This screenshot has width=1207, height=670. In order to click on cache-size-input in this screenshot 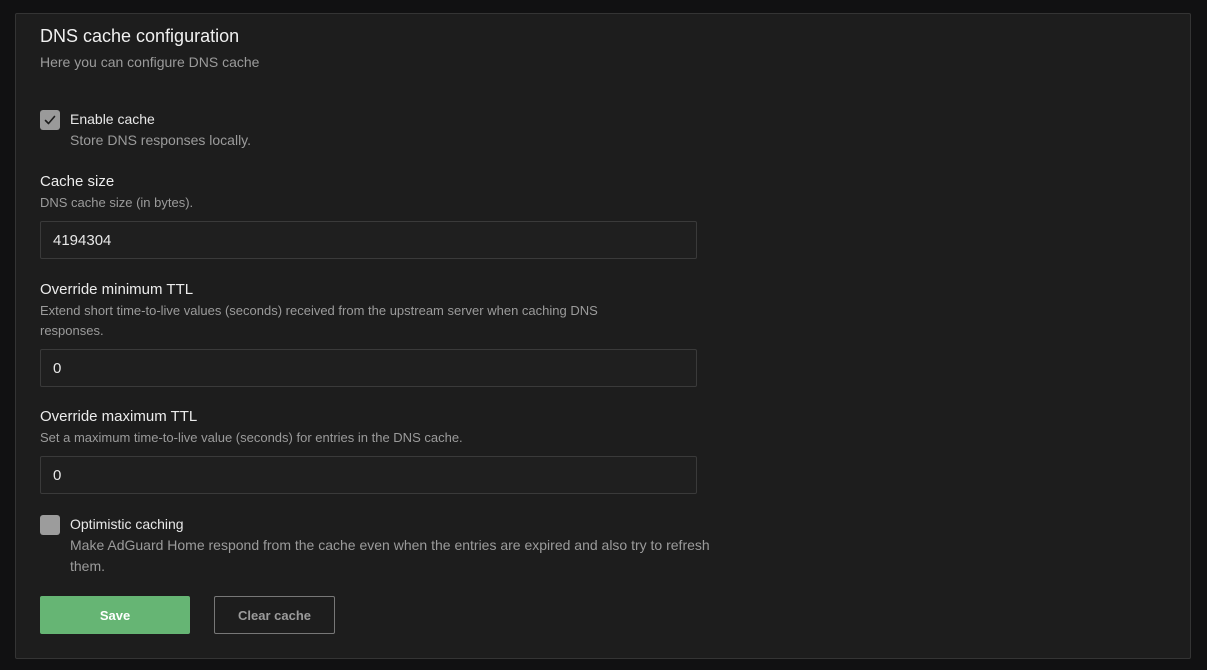, I will do `click(368, 240)`.